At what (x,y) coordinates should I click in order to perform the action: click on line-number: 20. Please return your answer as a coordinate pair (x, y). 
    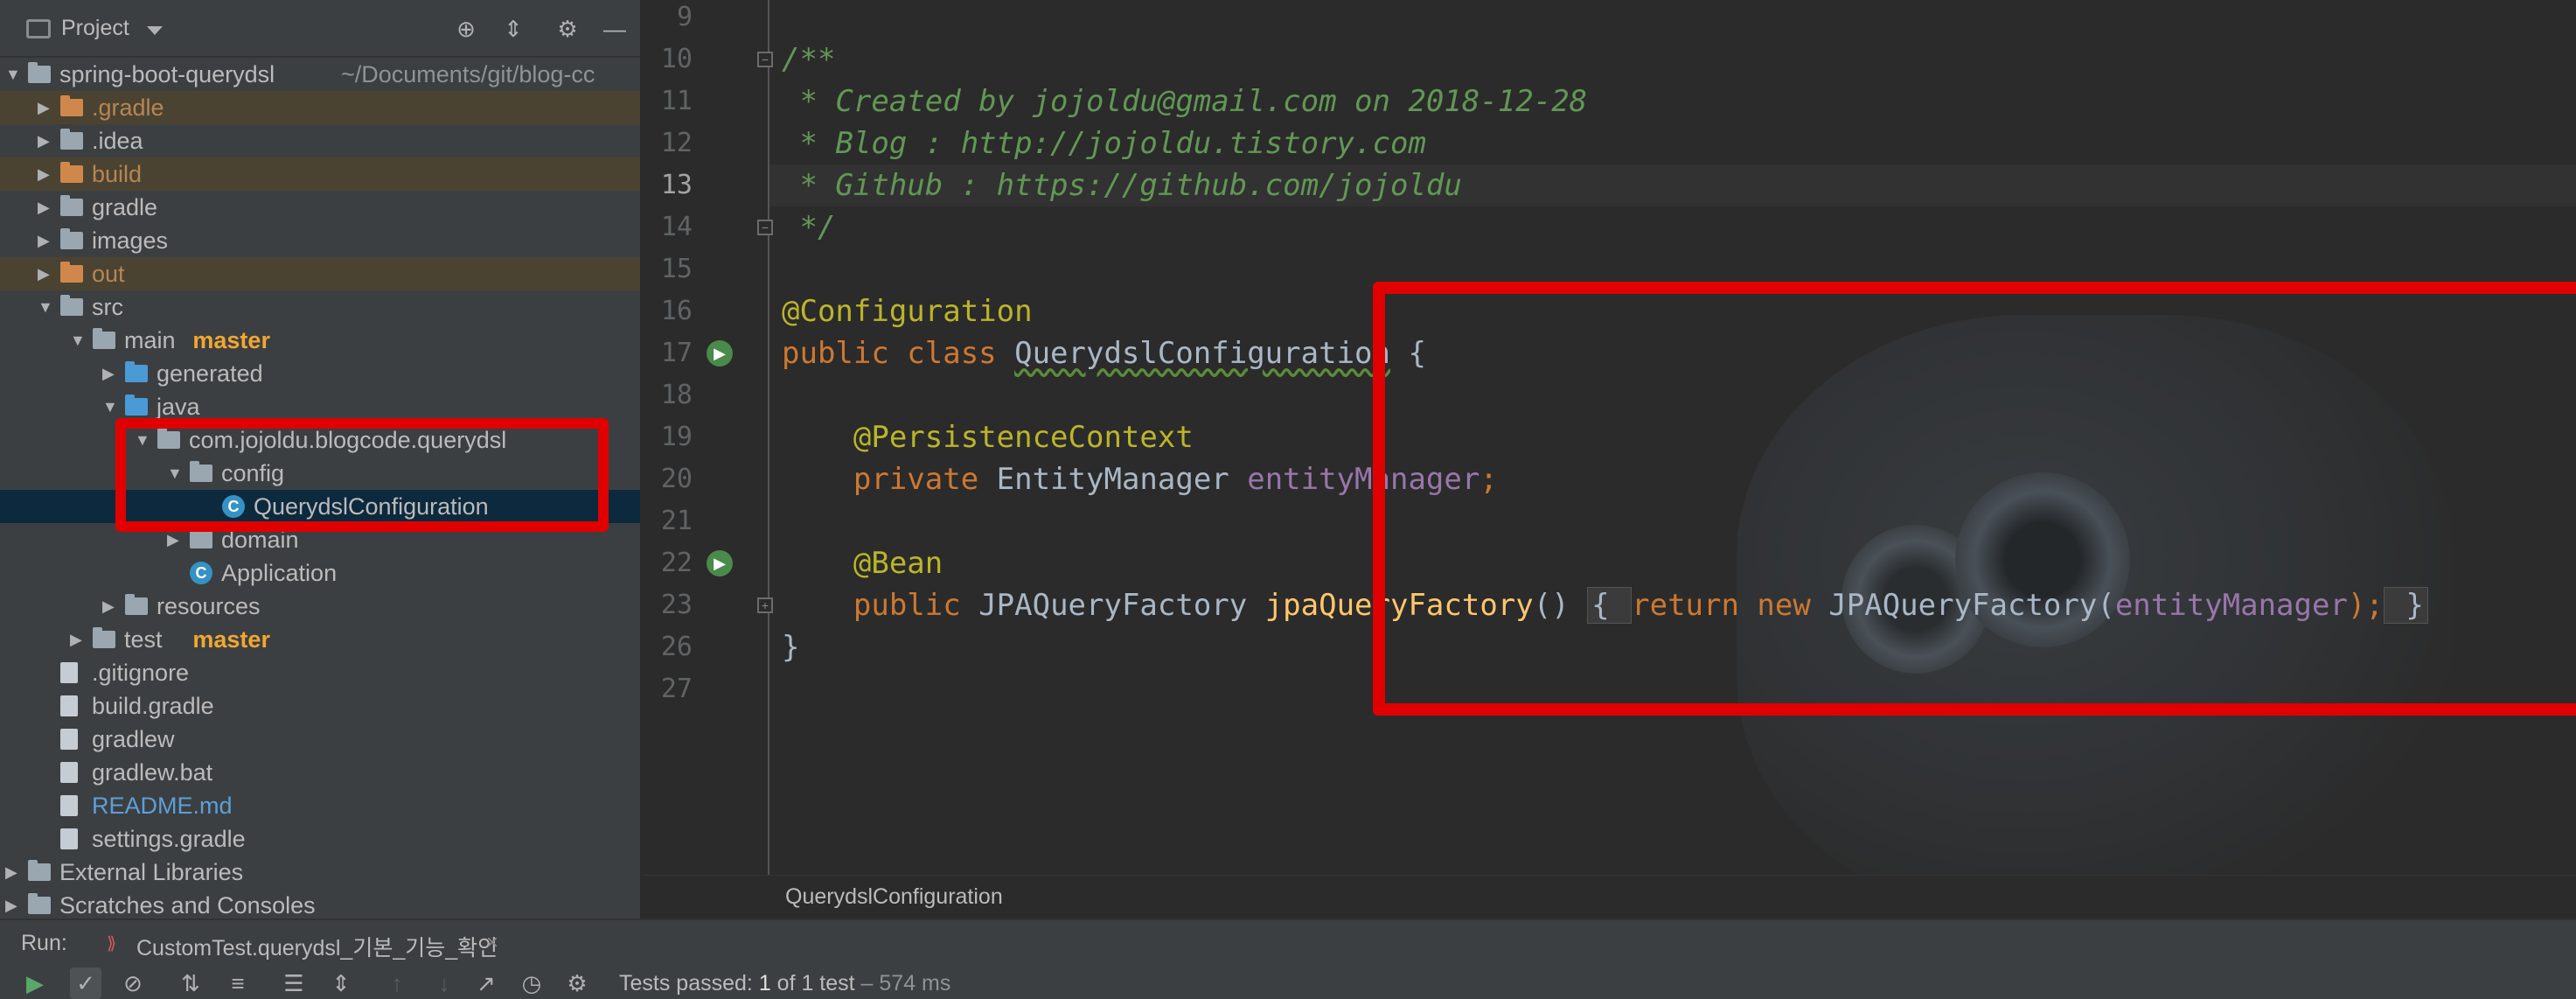
    Looking at the image, I should click on (676, 479).